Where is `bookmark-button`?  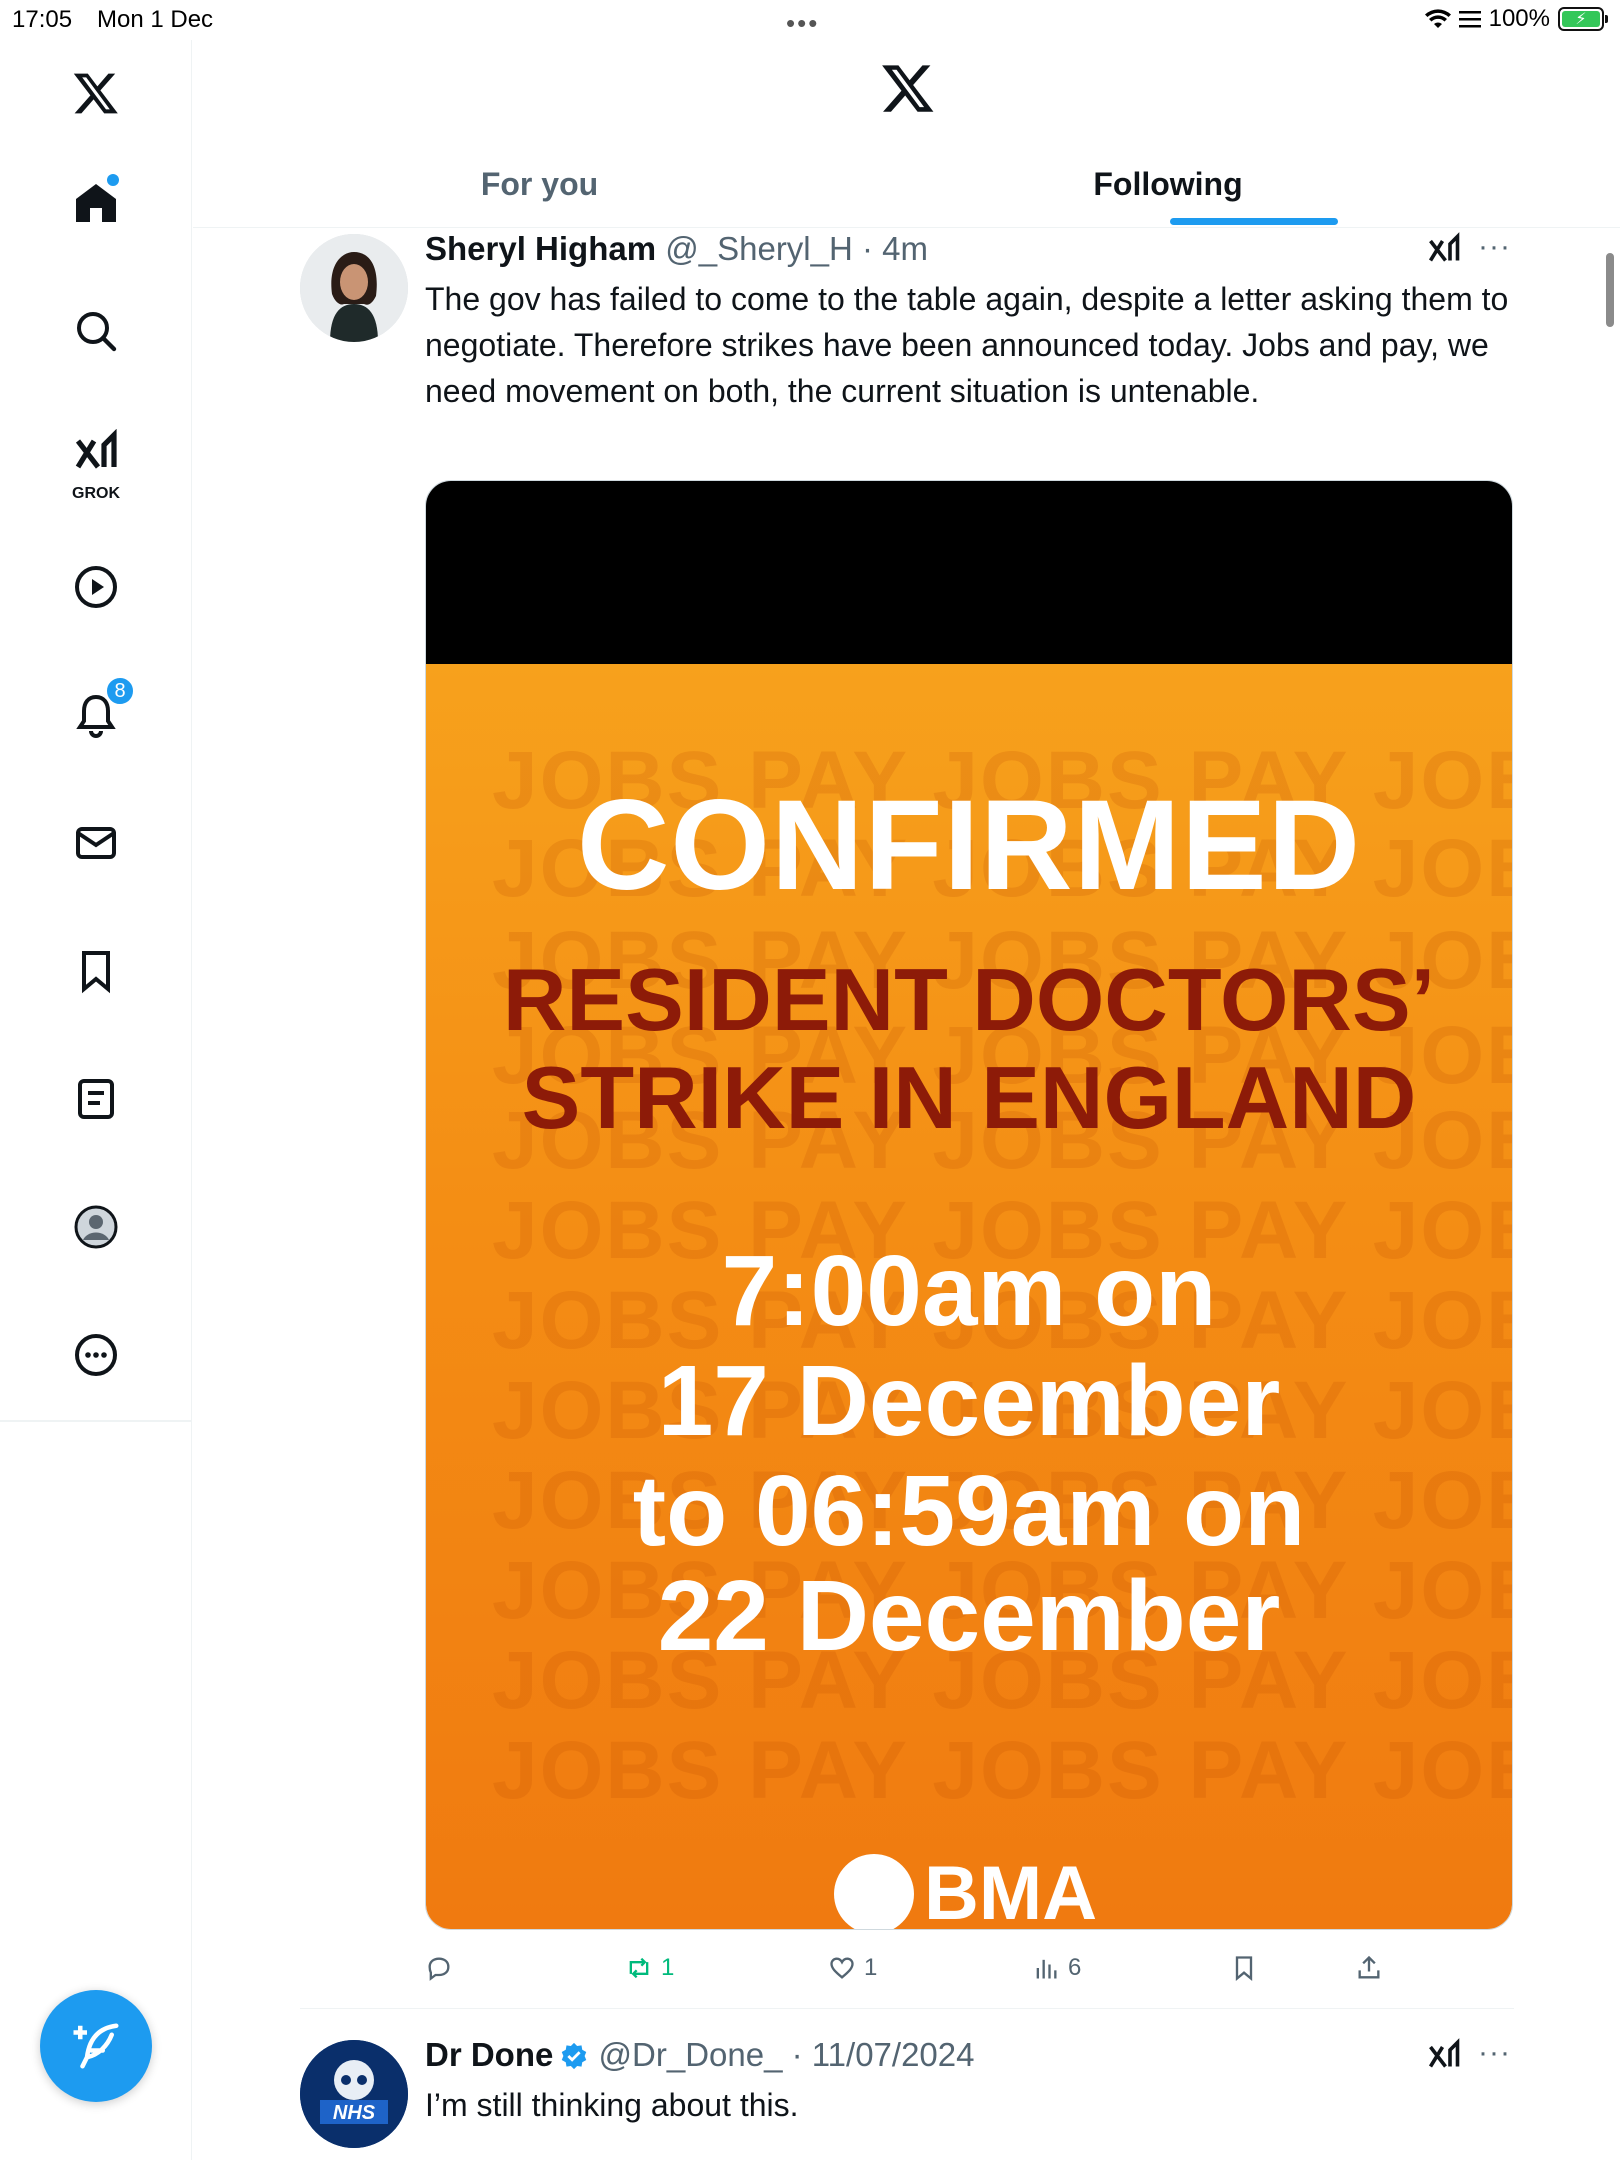
bookmark-button is located at coordinates (1244, 1968).